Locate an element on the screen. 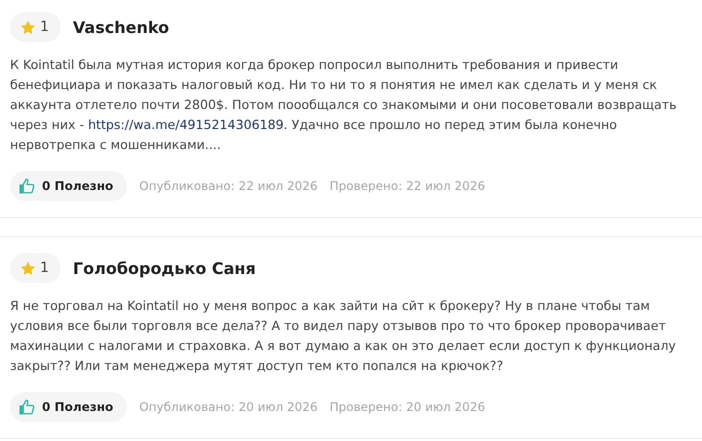  author-name: Vaschenko is located at coordinates (121, 27).